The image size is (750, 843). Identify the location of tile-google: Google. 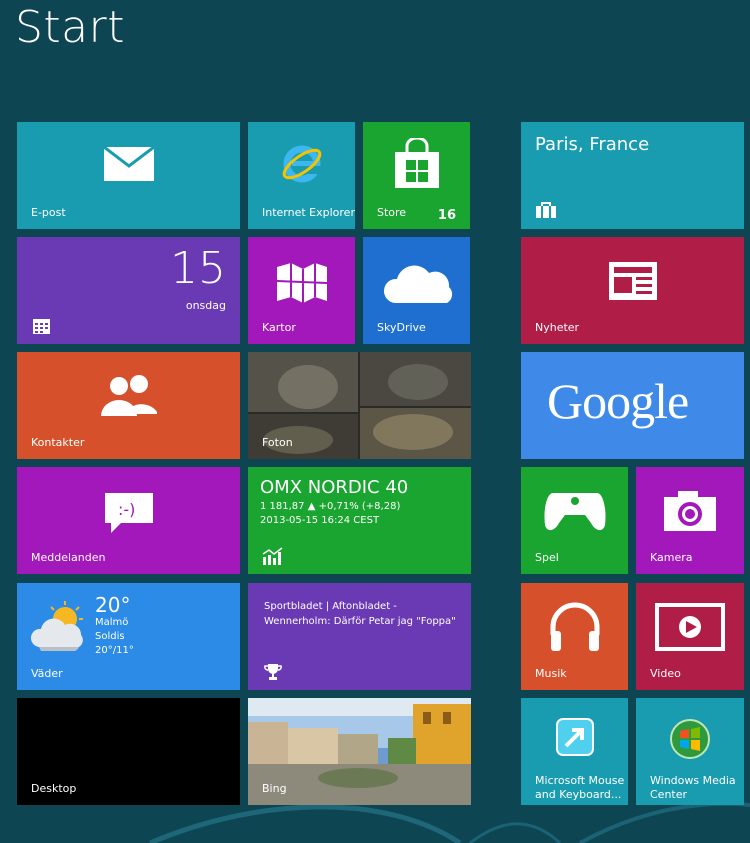
(632, 405).